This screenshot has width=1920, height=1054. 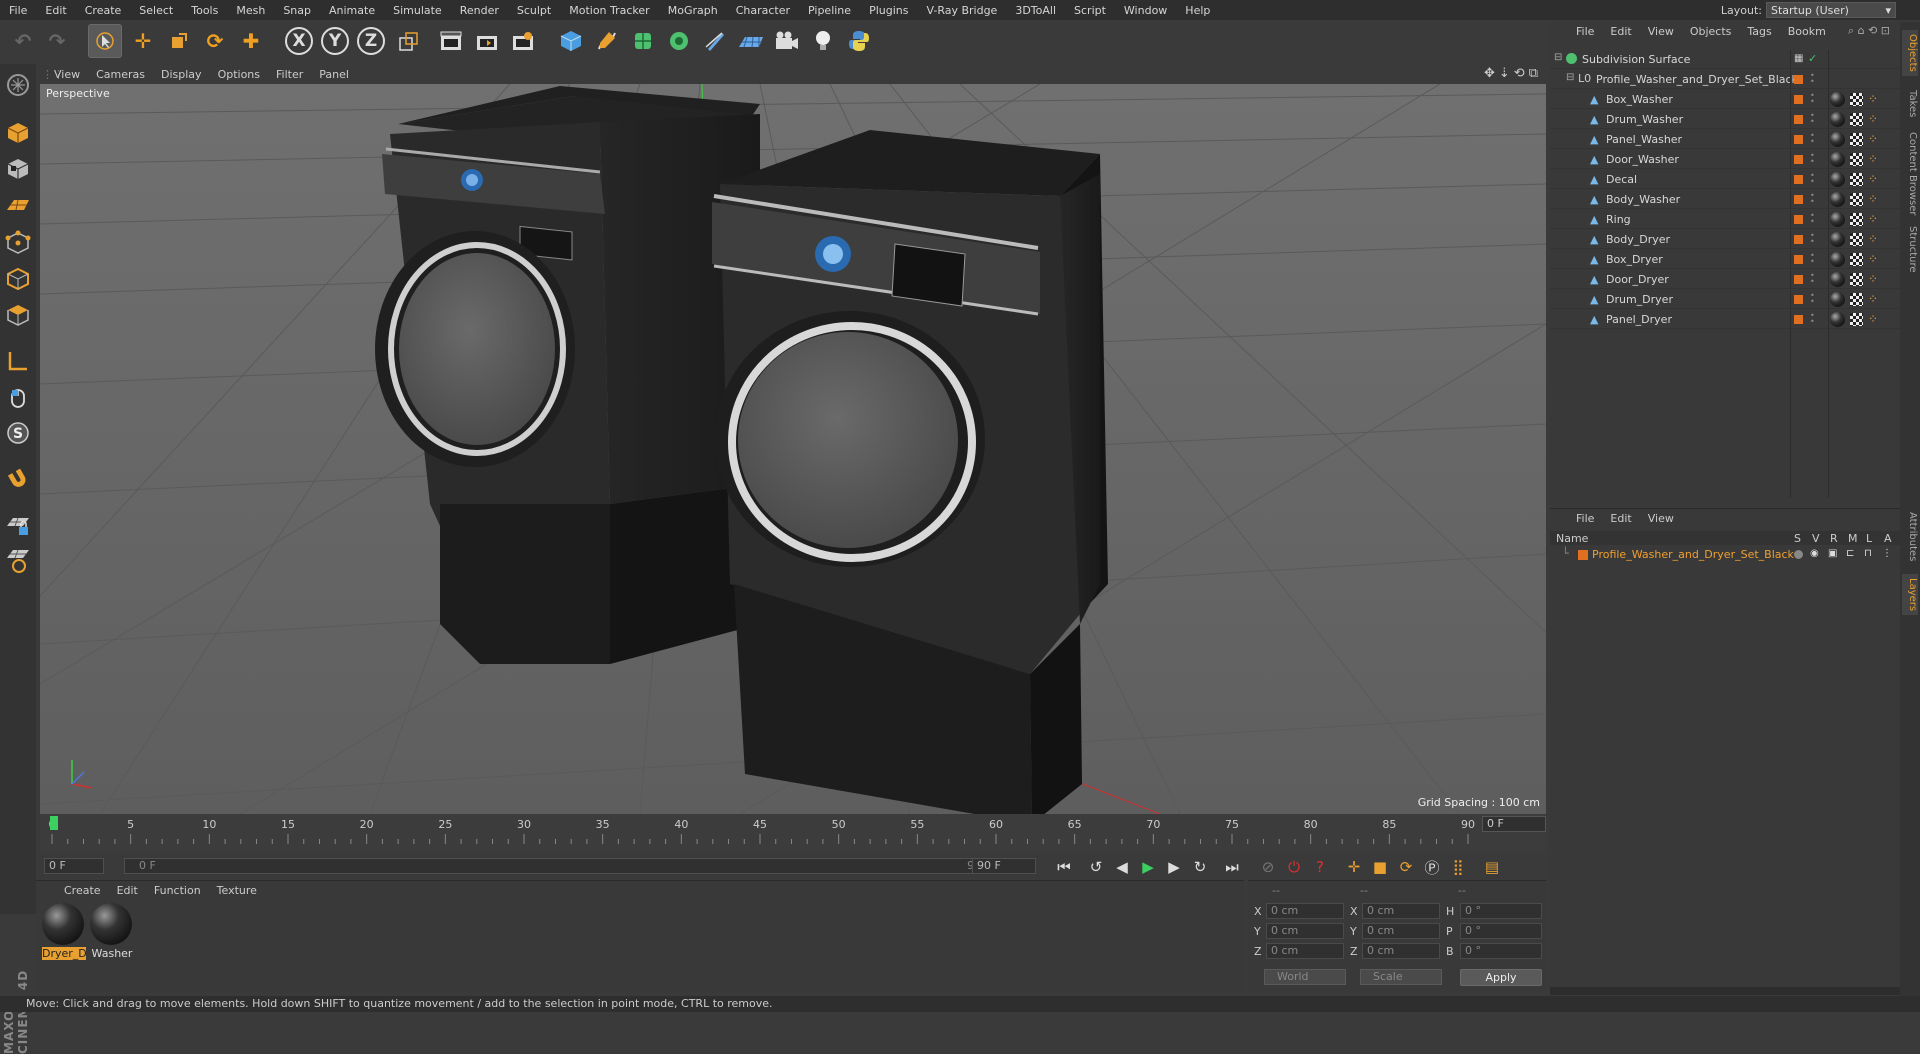 I want to click on end-frame-field: 90 F, so click(x=1004, y=866).